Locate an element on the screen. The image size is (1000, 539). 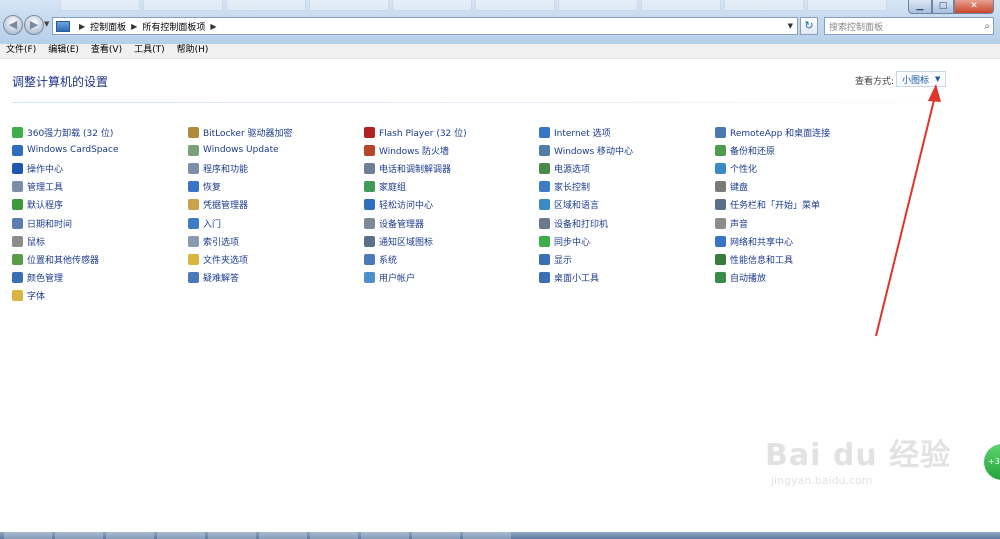
watermark-url: jingyan.baidu.com is located at coordinates (822, 480).